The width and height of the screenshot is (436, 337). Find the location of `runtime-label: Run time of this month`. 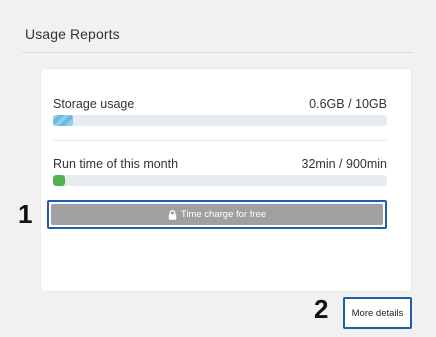

runtime-label: Run time of this month is located at coordinates (116, 164).